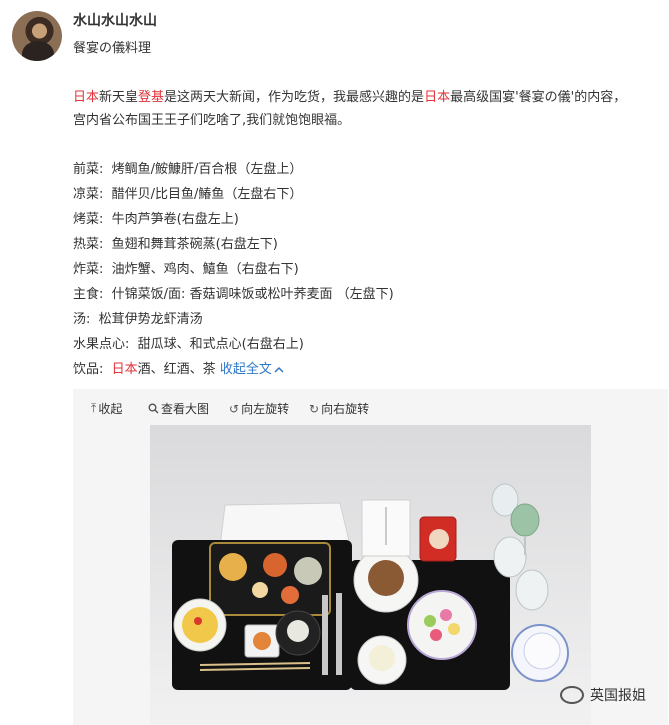  Describe the element at coordinates (82, 319) in the screenshot. I see `menu-label: 汤:` at that location.